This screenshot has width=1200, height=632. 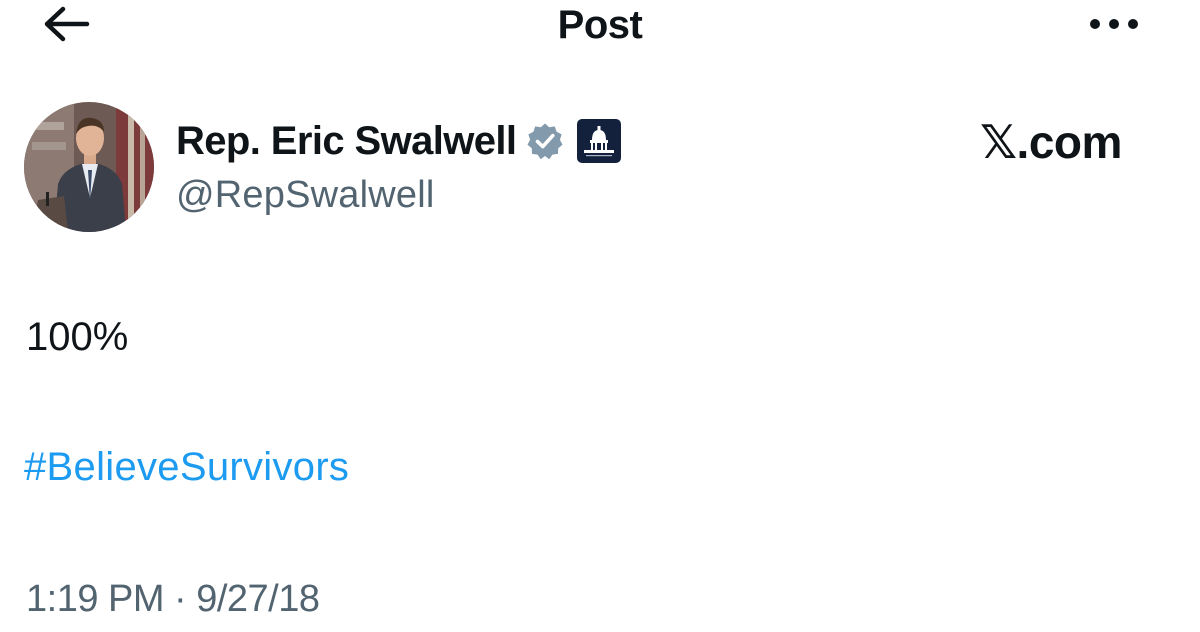 What do you see at coordinates (600, 25) in the screenshot?
I see `page-title: Post` at bounding box center [600, 25].